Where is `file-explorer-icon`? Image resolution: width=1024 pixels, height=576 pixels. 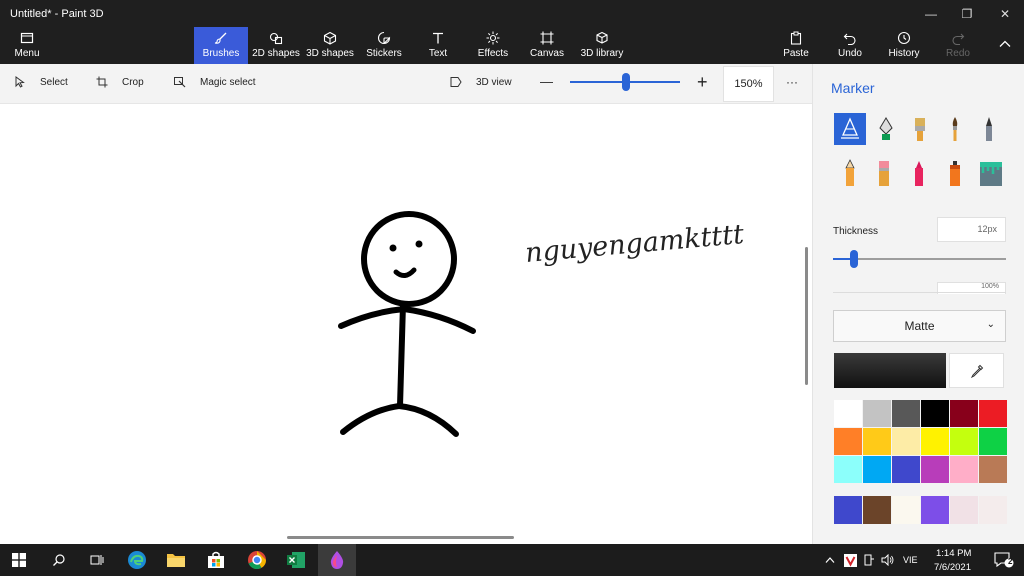 file-explorer-icon is located at coordinates (176, 560).